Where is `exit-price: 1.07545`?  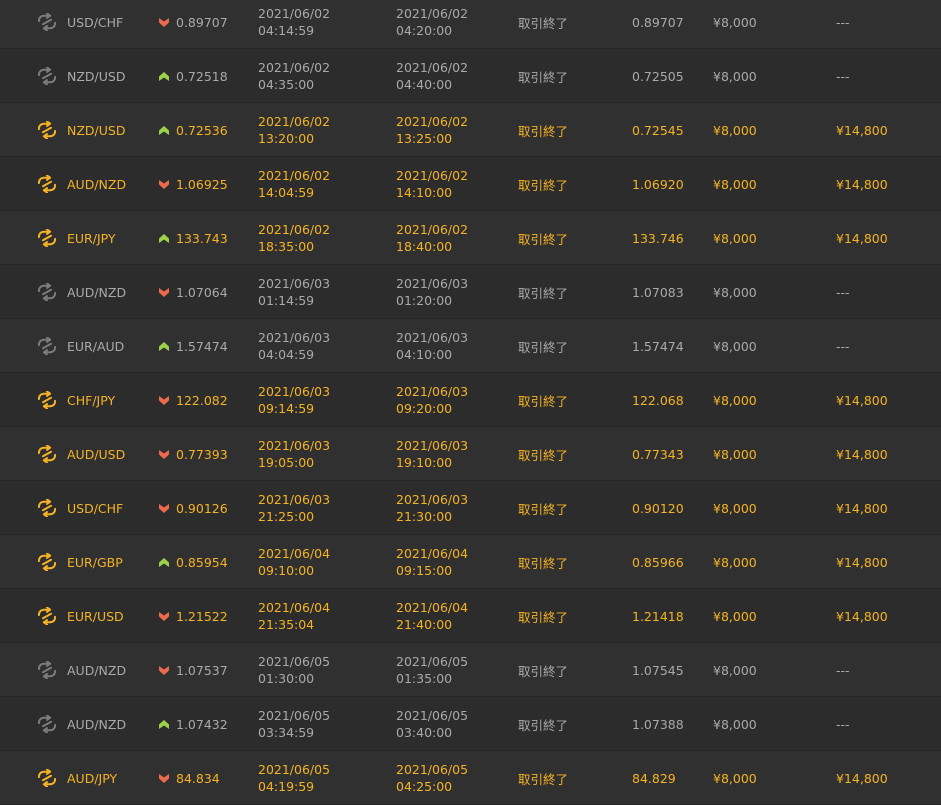 exit-price: 1.07545 is located at coordinates (658, 670).